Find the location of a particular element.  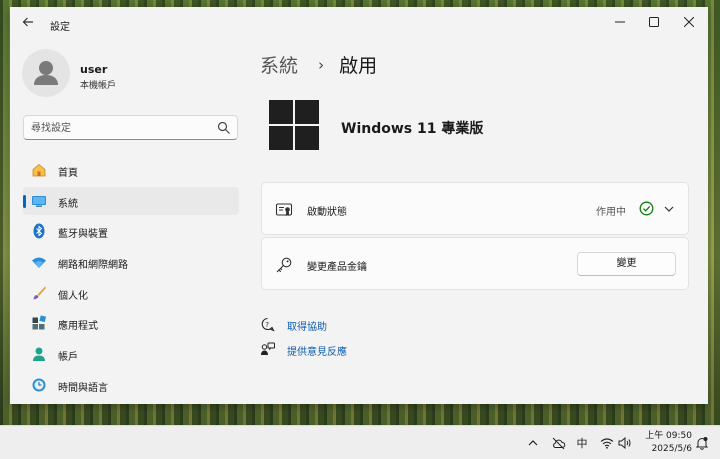

change-product-key-card: 變更產品金鑰 變更 is located at coordinates (475, 263).